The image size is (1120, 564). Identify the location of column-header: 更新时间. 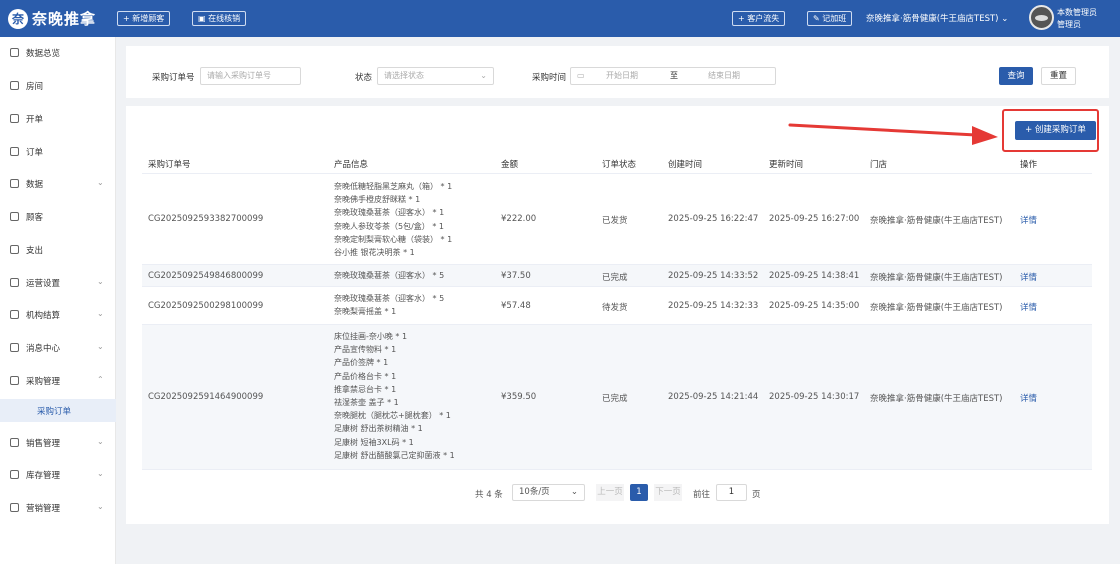
(786, 165).